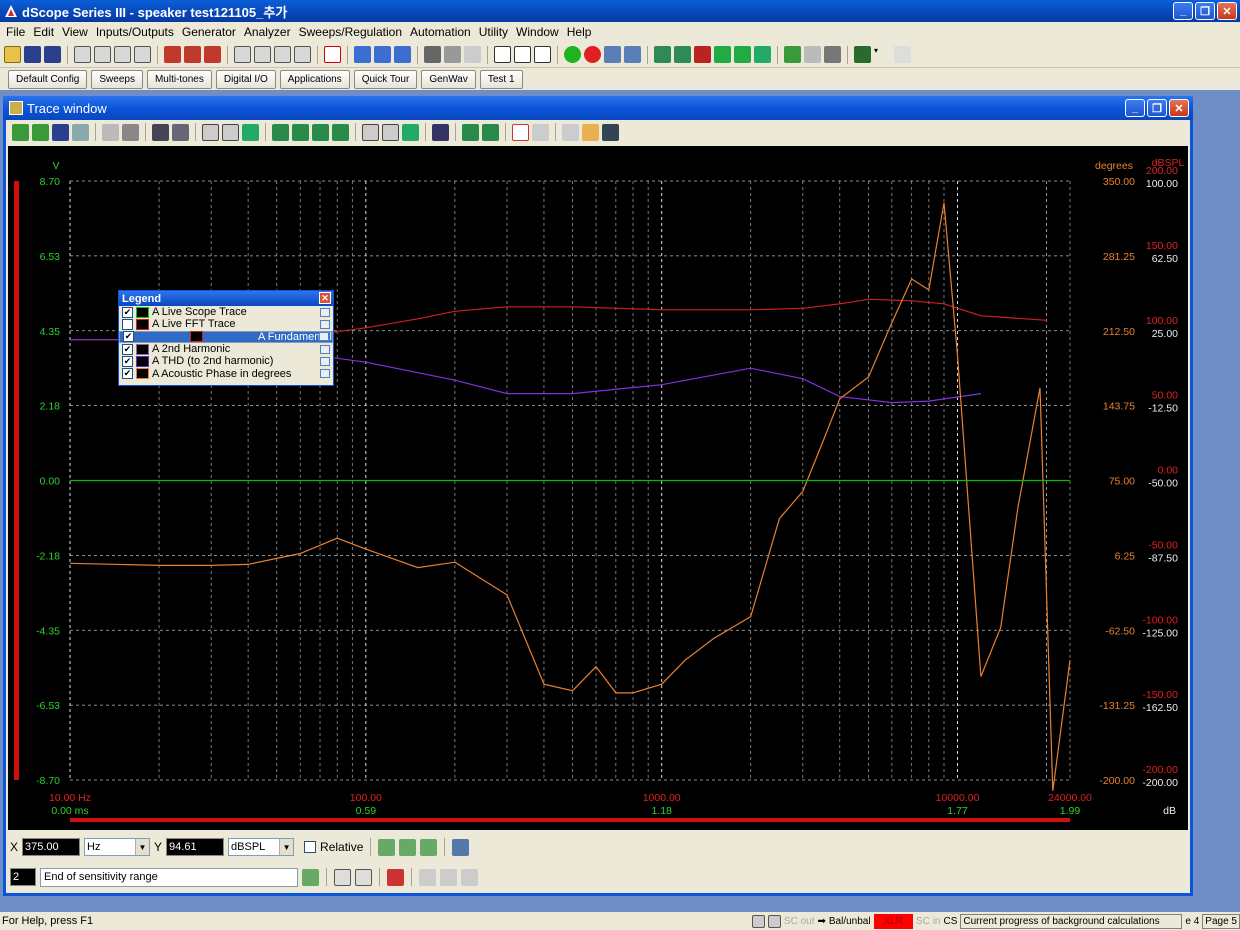  What do you see at coordinates (320, 132) in the screenshot?
I see `cursor-peak-icon` at bounding box center [320, 132].